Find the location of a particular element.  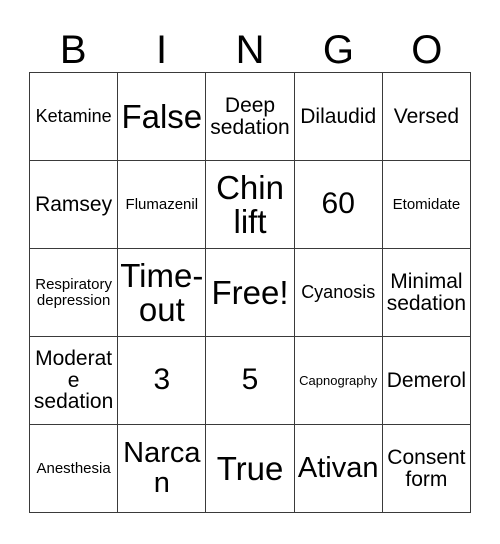

bingo-cell-text: Ativan is located at coordinates (338, 467).